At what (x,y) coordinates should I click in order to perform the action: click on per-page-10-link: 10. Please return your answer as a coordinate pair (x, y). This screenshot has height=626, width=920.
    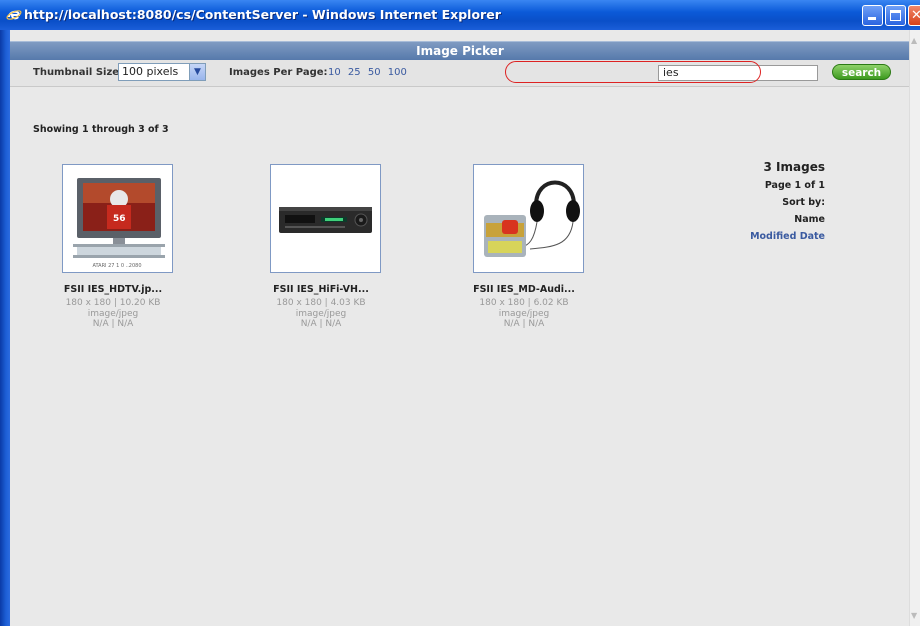
    Looking at the image, I should click on (334, 72).